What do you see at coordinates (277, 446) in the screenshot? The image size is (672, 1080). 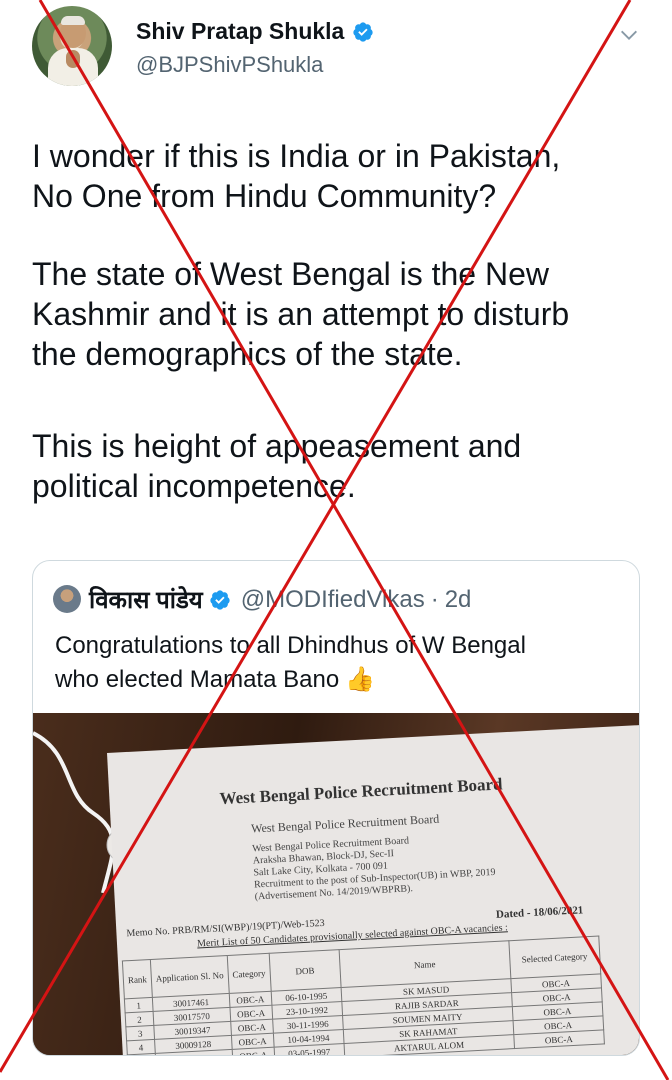 I see `tweet-text-line: This is height of appeasement and` at bounding box center [277, 446].